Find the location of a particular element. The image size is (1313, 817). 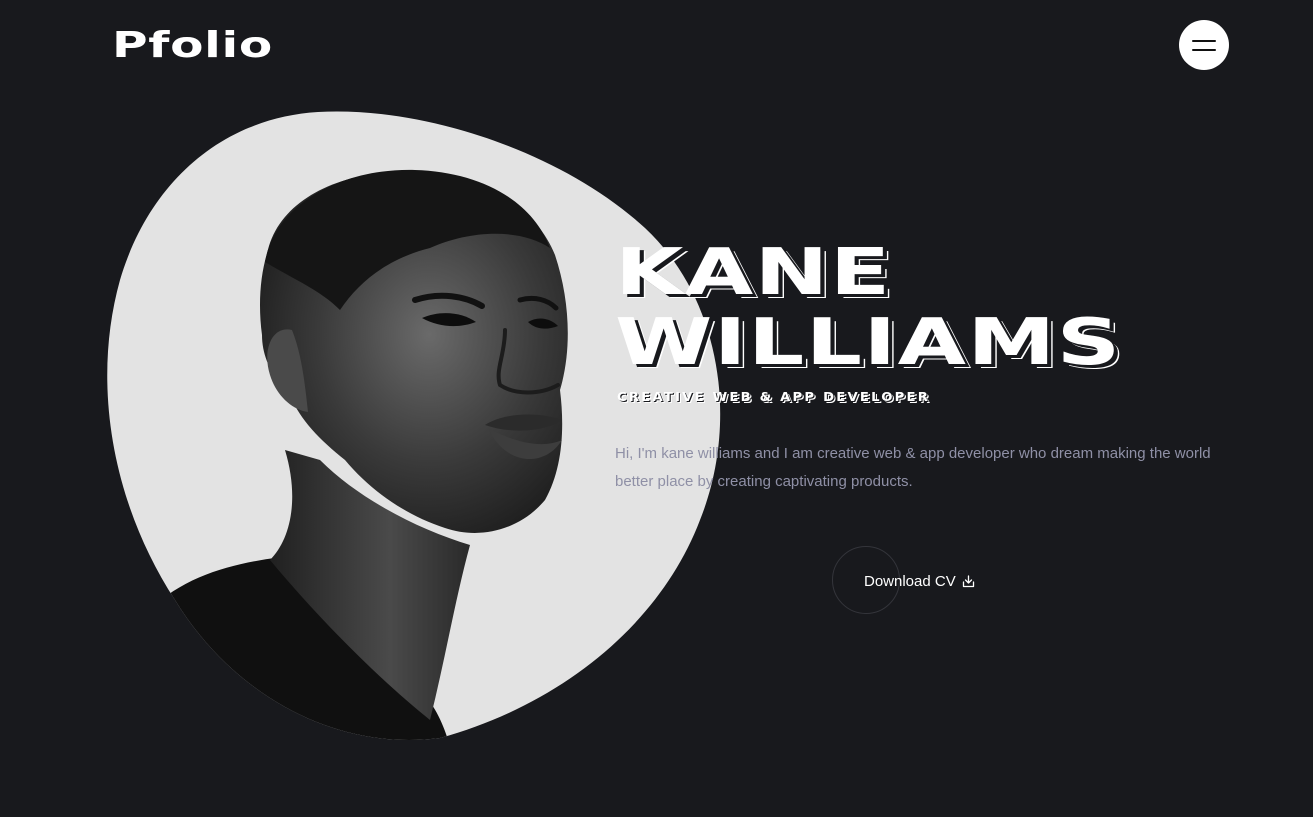

hero-name: KANE WILLIAMS is located at coordinates (868, 308).